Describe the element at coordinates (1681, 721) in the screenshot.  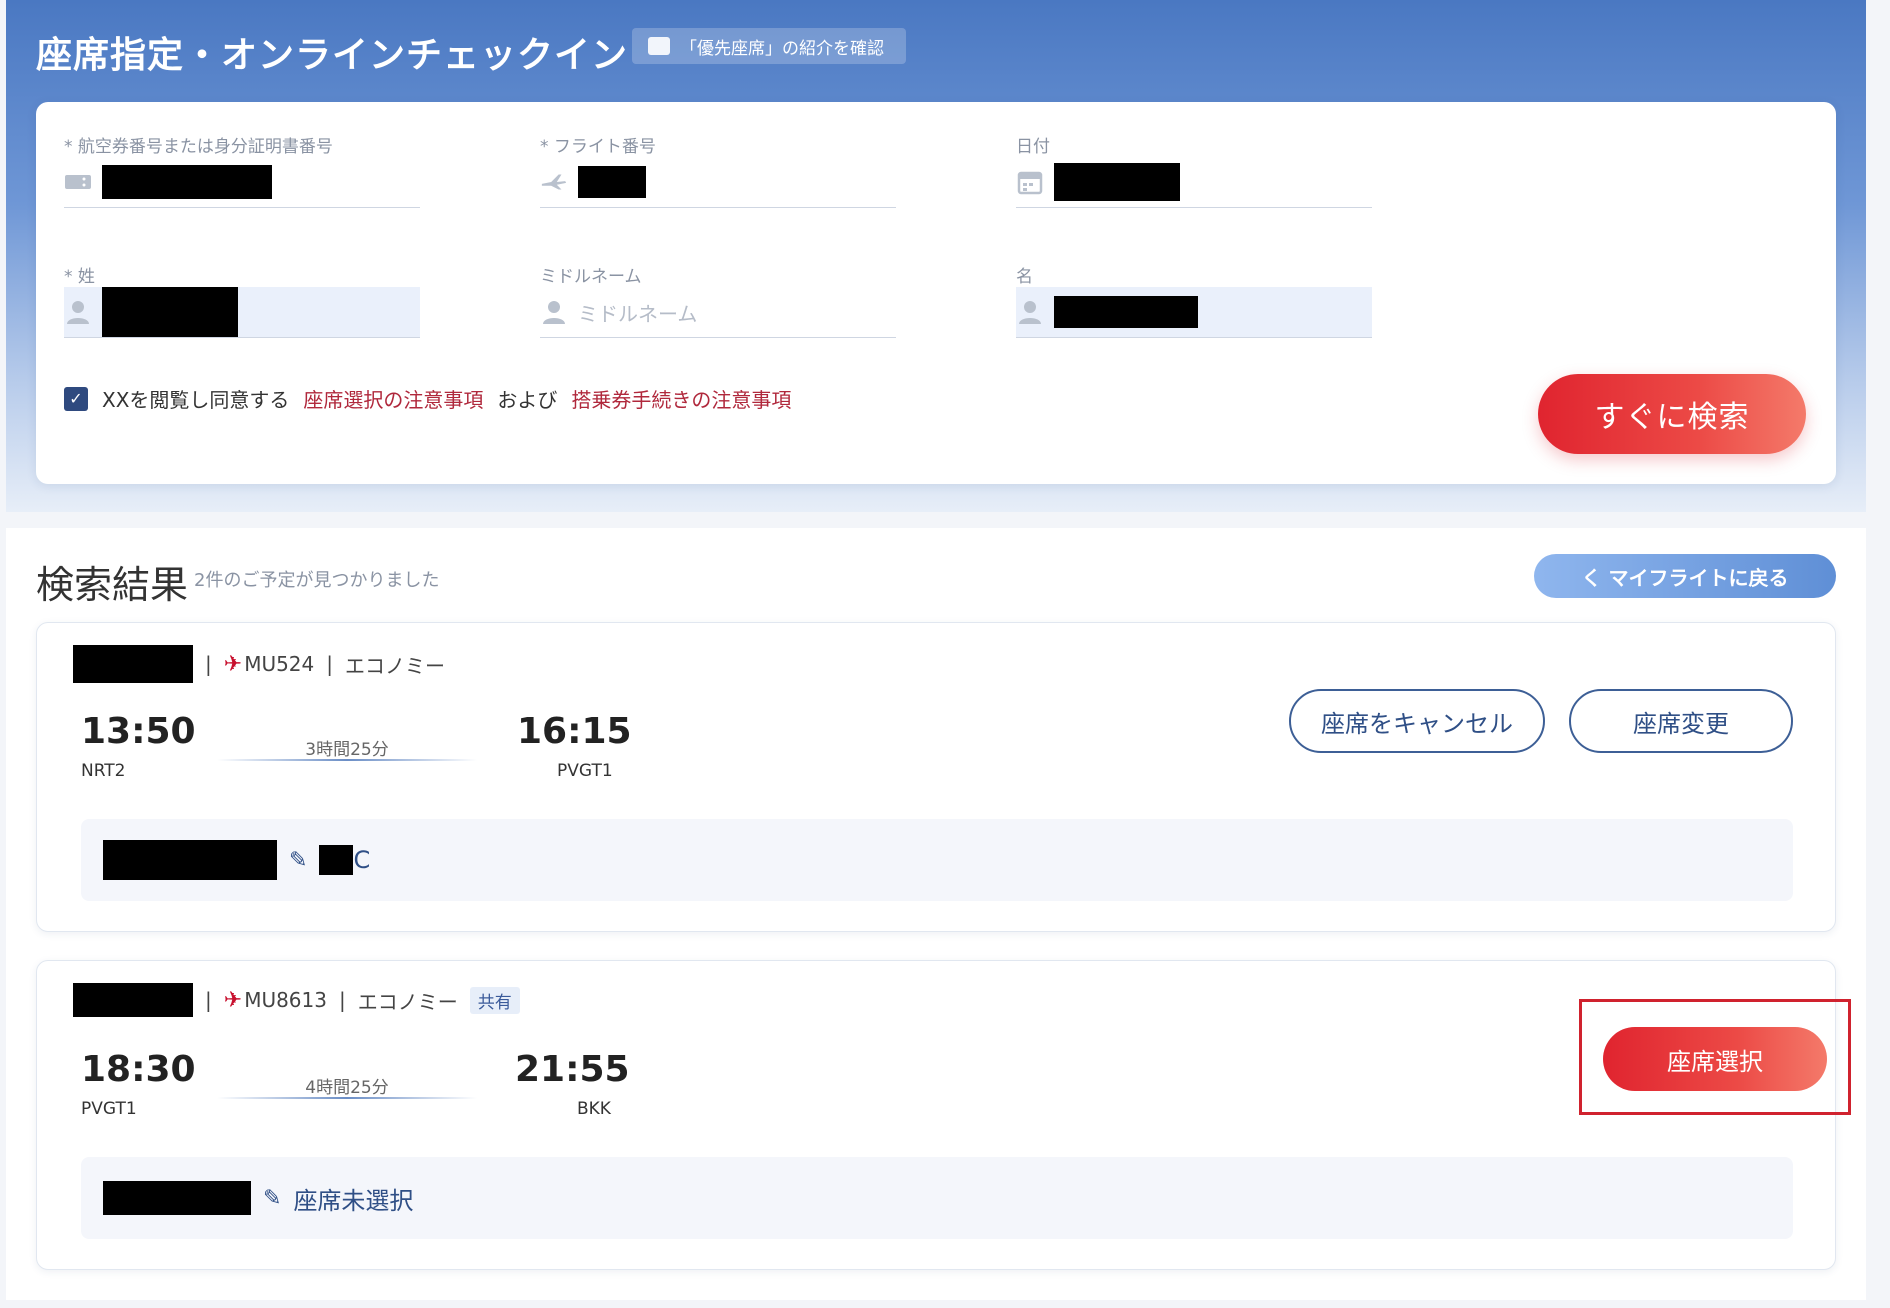
I see `change-seat-button: 座席変更` at that location.